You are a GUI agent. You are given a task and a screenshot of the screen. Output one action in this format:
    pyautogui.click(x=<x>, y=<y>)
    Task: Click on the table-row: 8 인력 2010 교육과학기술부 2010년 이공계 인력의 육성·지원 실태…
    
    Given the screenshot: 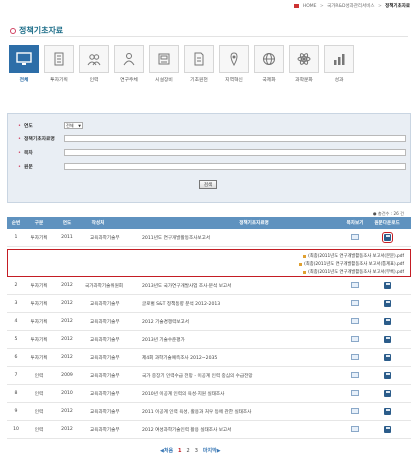 What is the action you would take?
    pyautogui.click(x=209, y=394)
    